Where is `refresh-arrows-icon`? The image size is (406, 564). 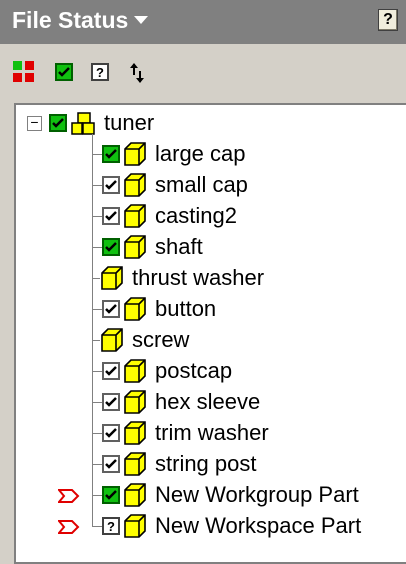 refresh-arrows-icon is located at coordinates (137, 73).